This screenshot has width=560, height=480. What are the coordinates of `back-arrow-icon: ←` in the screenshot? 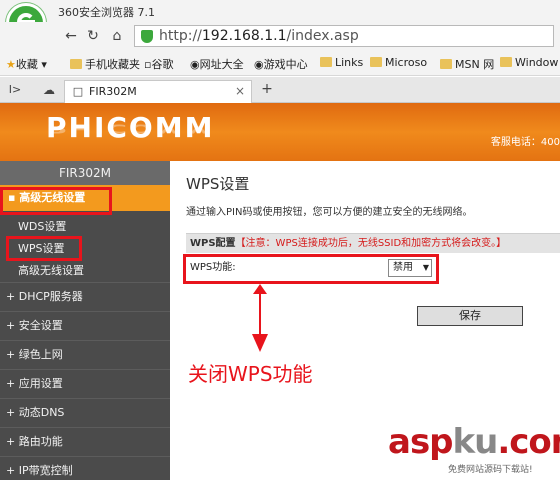 It's located at (71, 36).